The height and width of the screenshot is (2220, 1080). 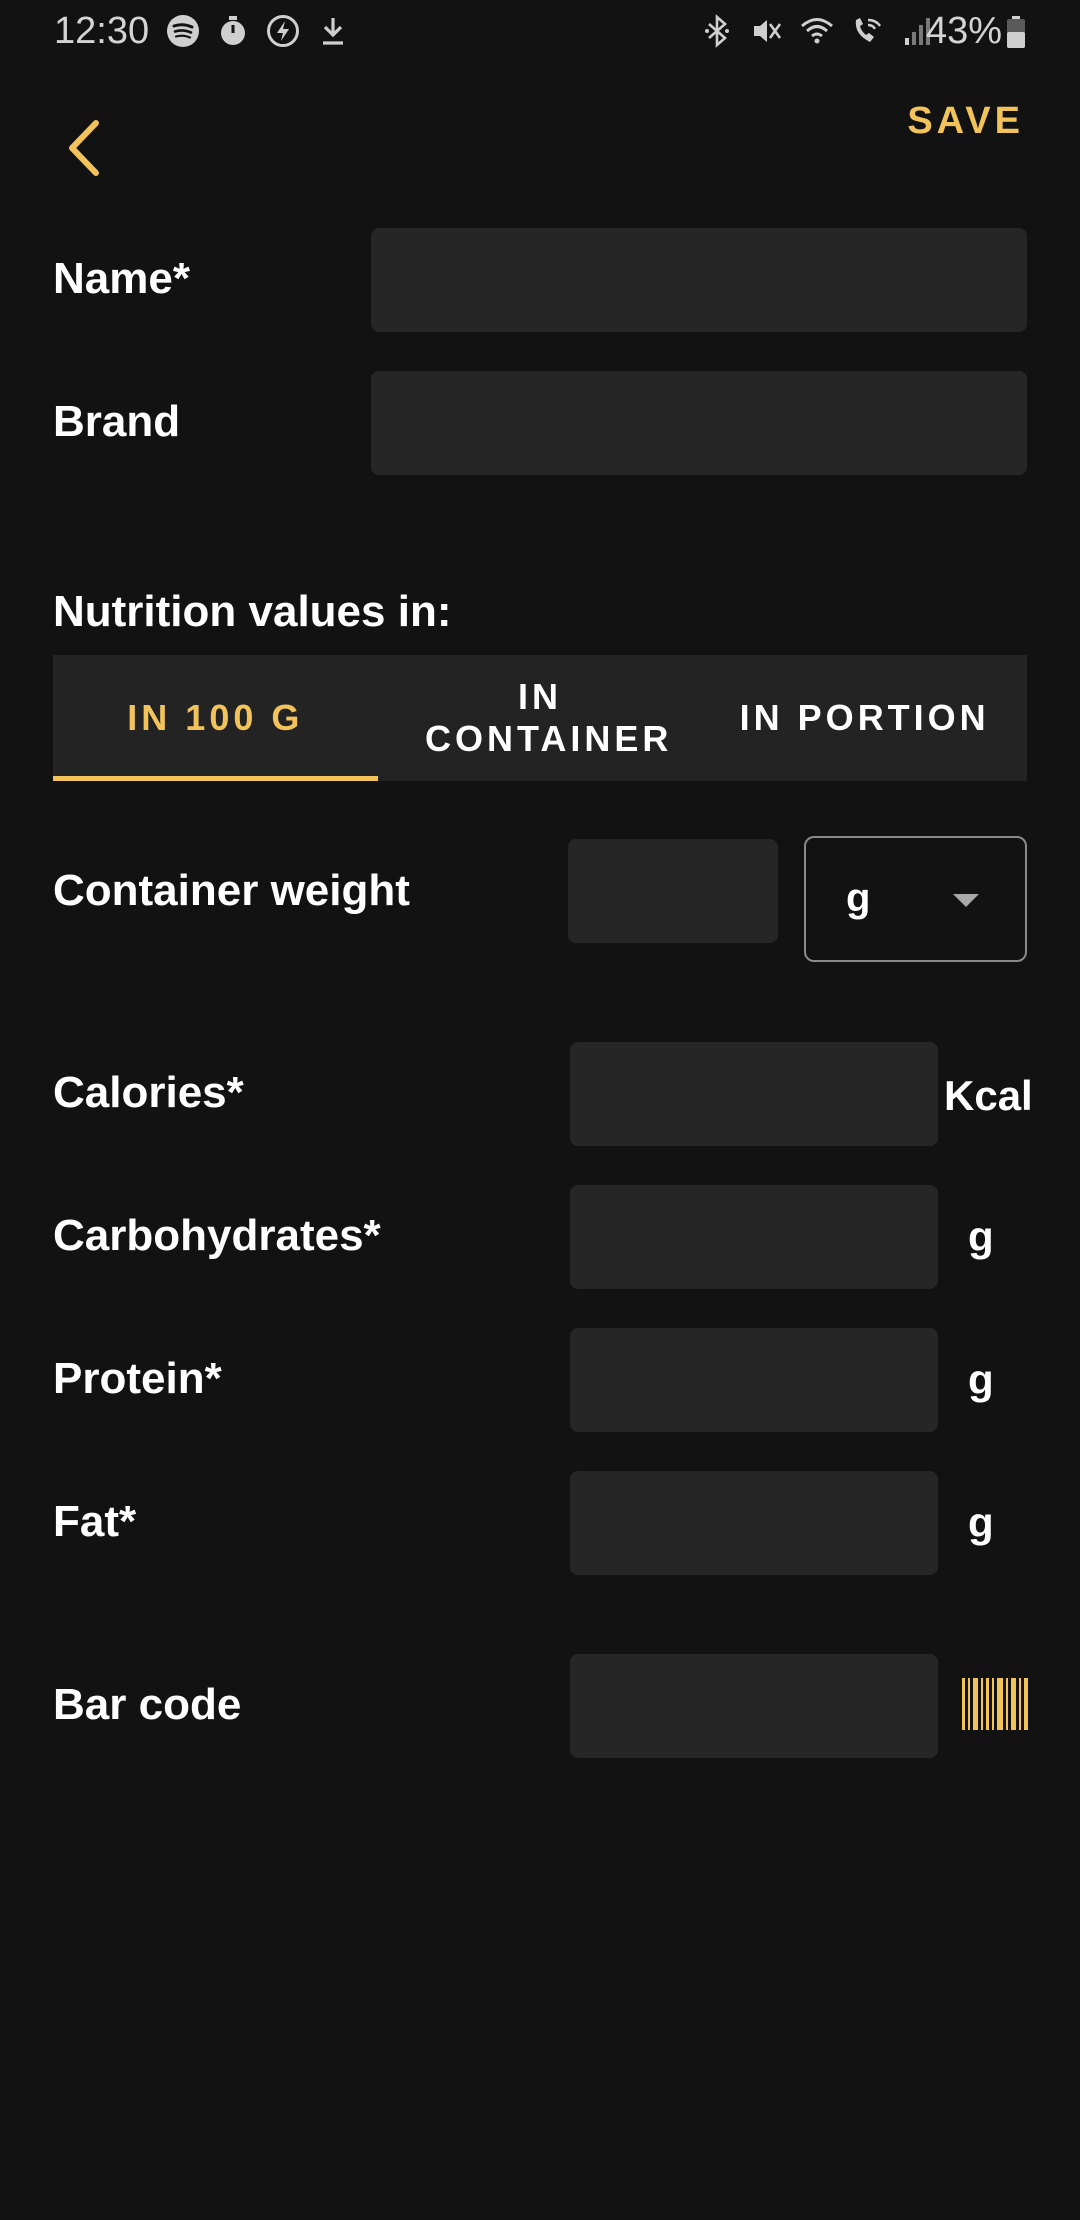 What do you see at coordinates (868, 30) in the screenshot?
I see `wifi-calling-icon` at bounding box center [868, 30].